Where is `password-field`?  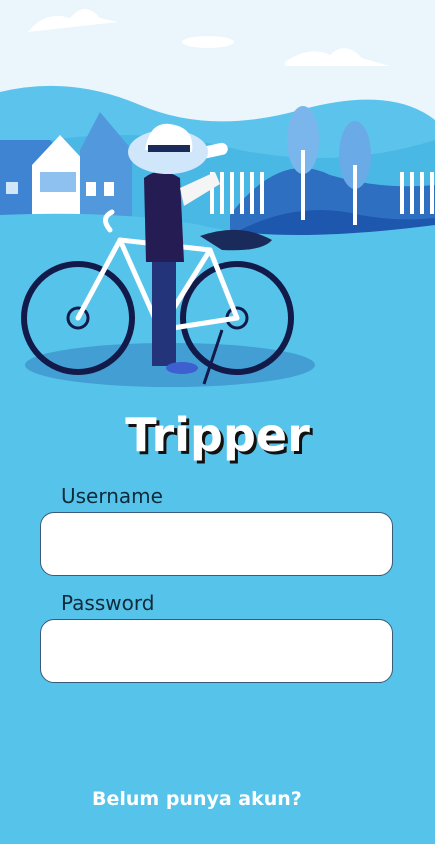
password-field is located at coordinates (216, 651).